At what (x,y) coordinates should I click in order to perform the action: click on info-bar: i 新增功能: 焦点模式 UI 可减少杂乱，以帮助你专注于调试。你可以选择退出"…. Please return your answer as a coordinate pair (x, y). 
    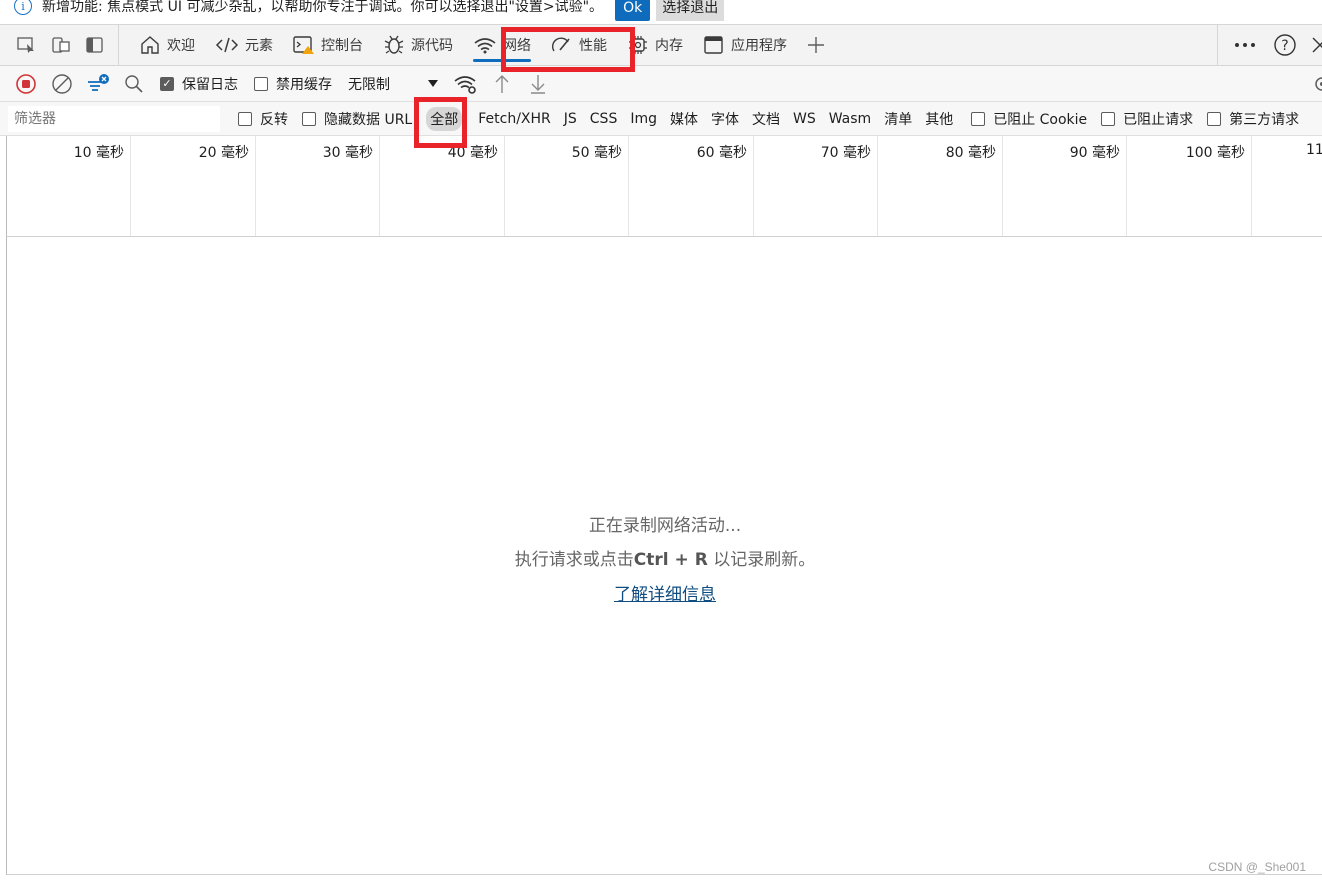
    Looking at the image, I should click on (661, 12).